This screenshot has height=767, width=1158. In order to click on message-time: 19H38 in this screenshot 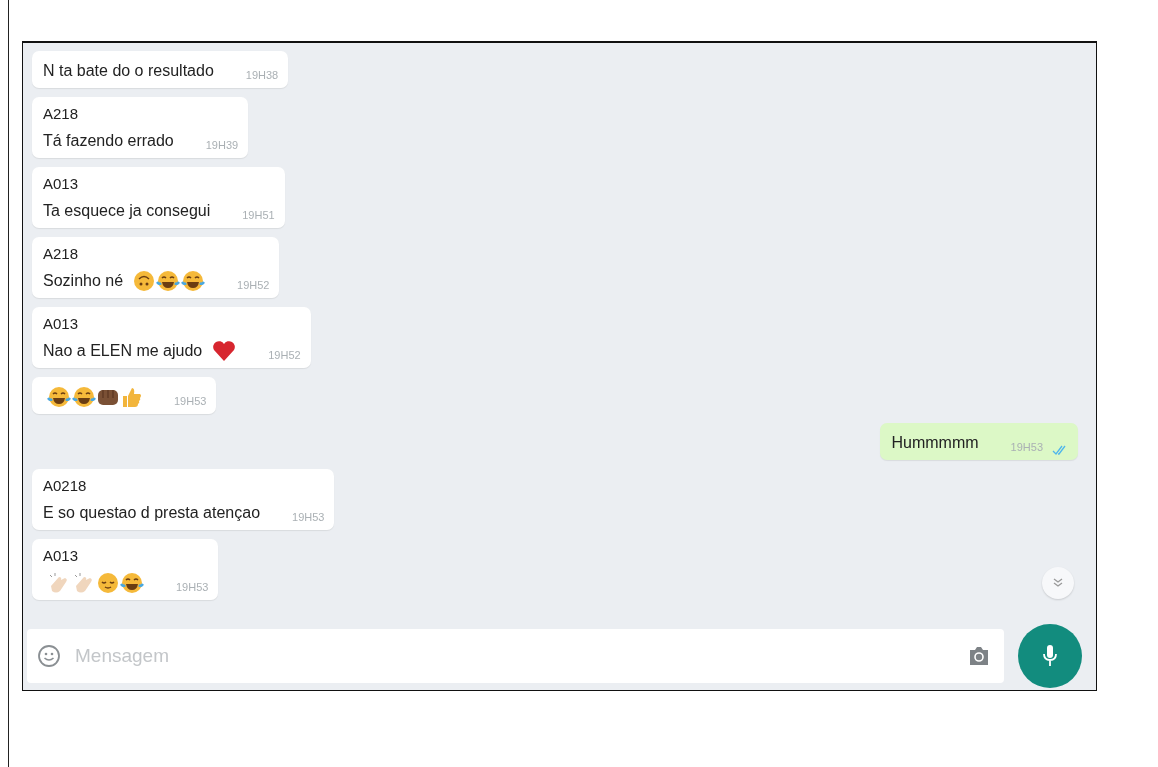, I will do `click(262, 75)`.